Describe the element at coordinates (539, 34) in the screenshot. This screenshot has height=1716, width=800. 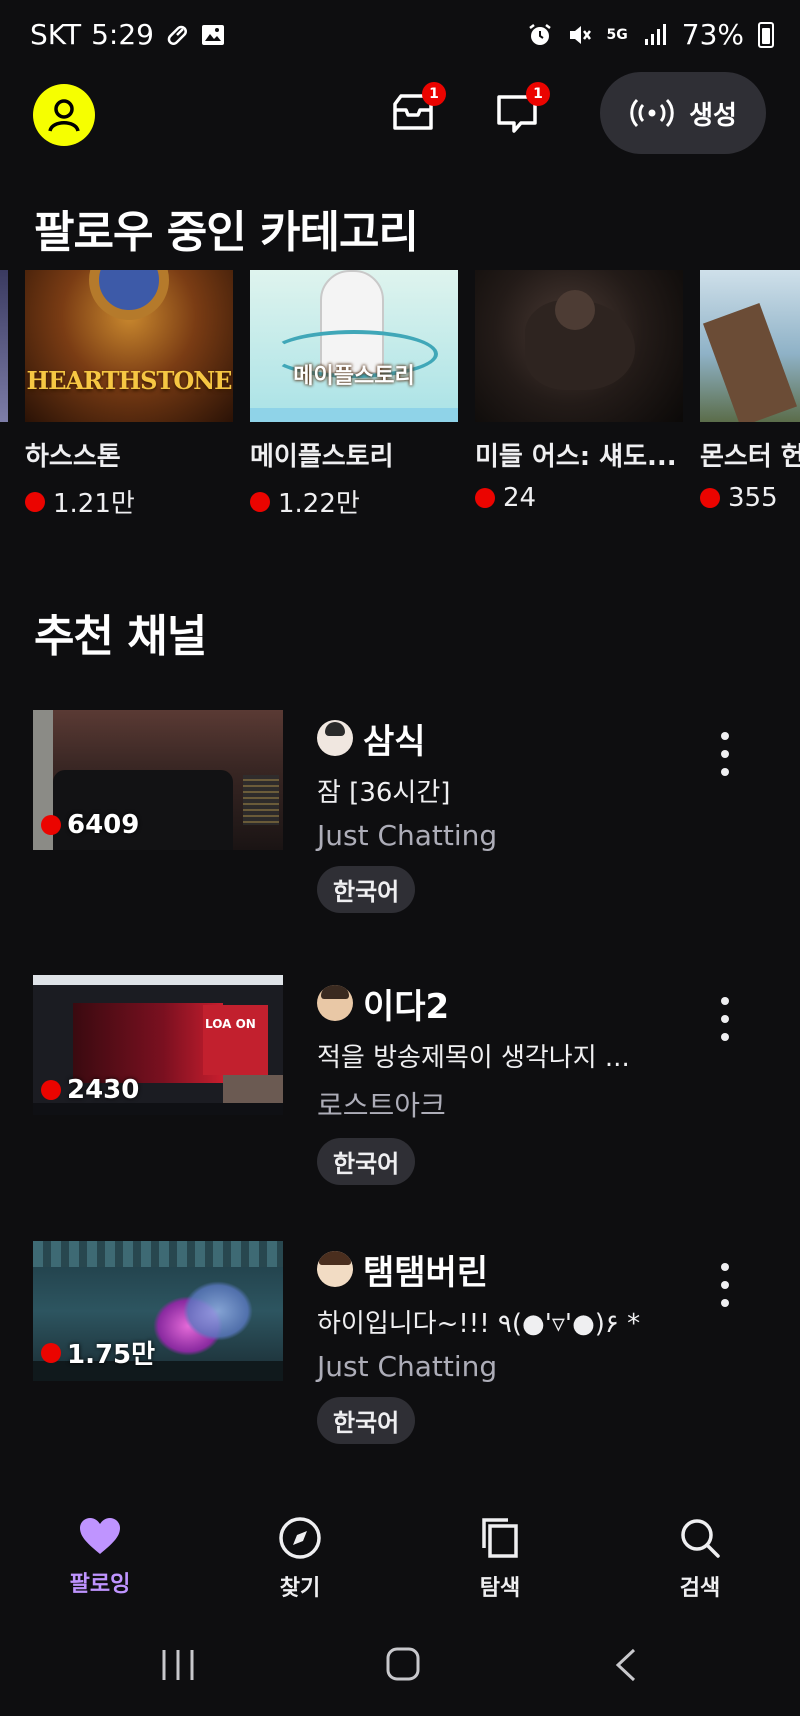
I see `alarm-icon` at that location.